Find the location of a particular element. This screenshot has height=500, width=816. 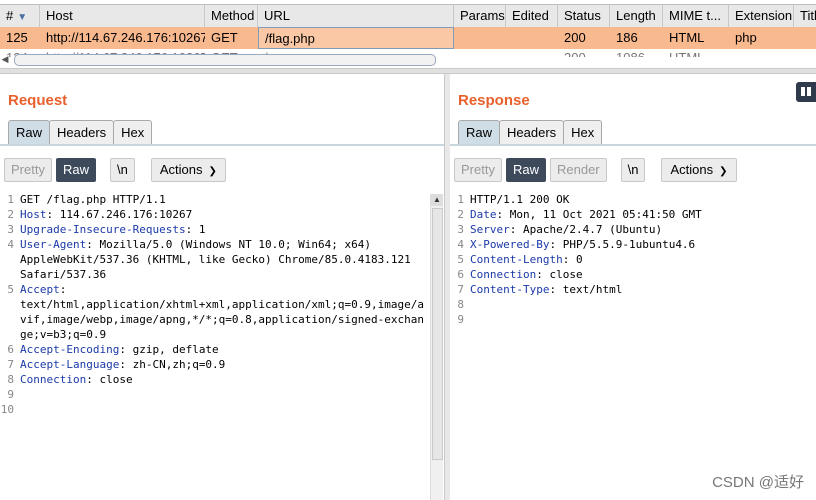

line-text: Host: 114.67.246.176:10267 is located at coordinates (106, 214).